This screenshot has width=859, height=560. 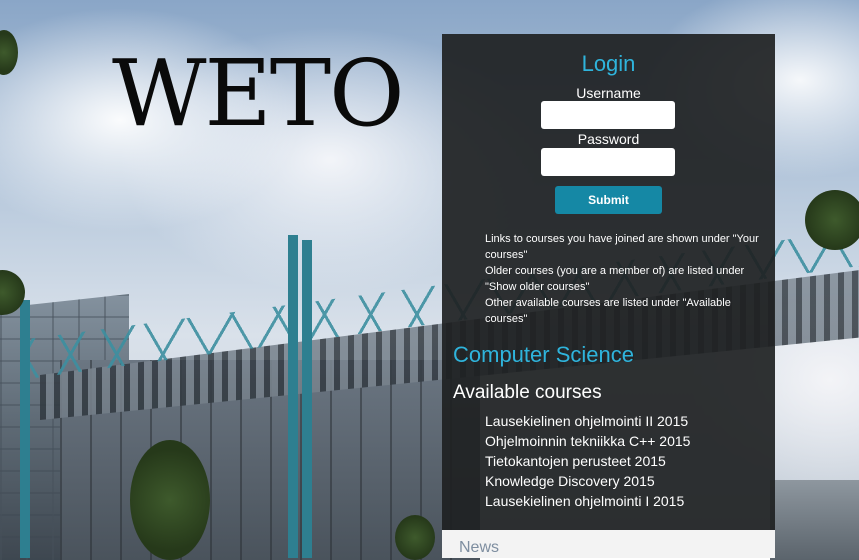 What do you see at coordinates (608, 115) in the screenshot?
I see `username-field` at bounding box center [608, 115].